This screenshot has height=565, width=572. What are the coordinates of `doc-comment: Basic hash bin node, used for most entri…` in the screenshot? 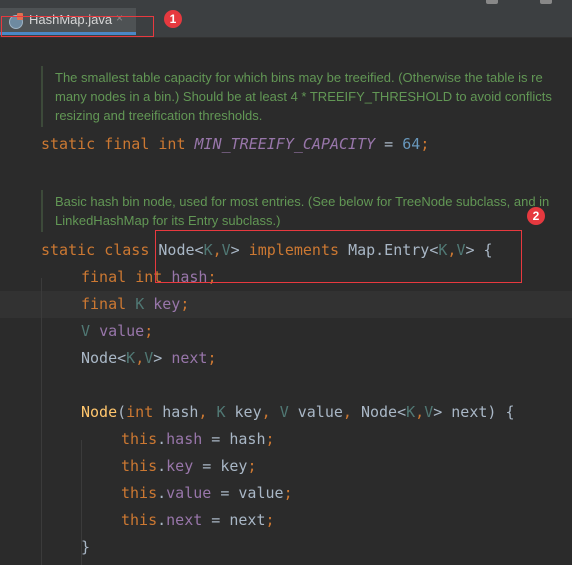 It's located at (306, 211).